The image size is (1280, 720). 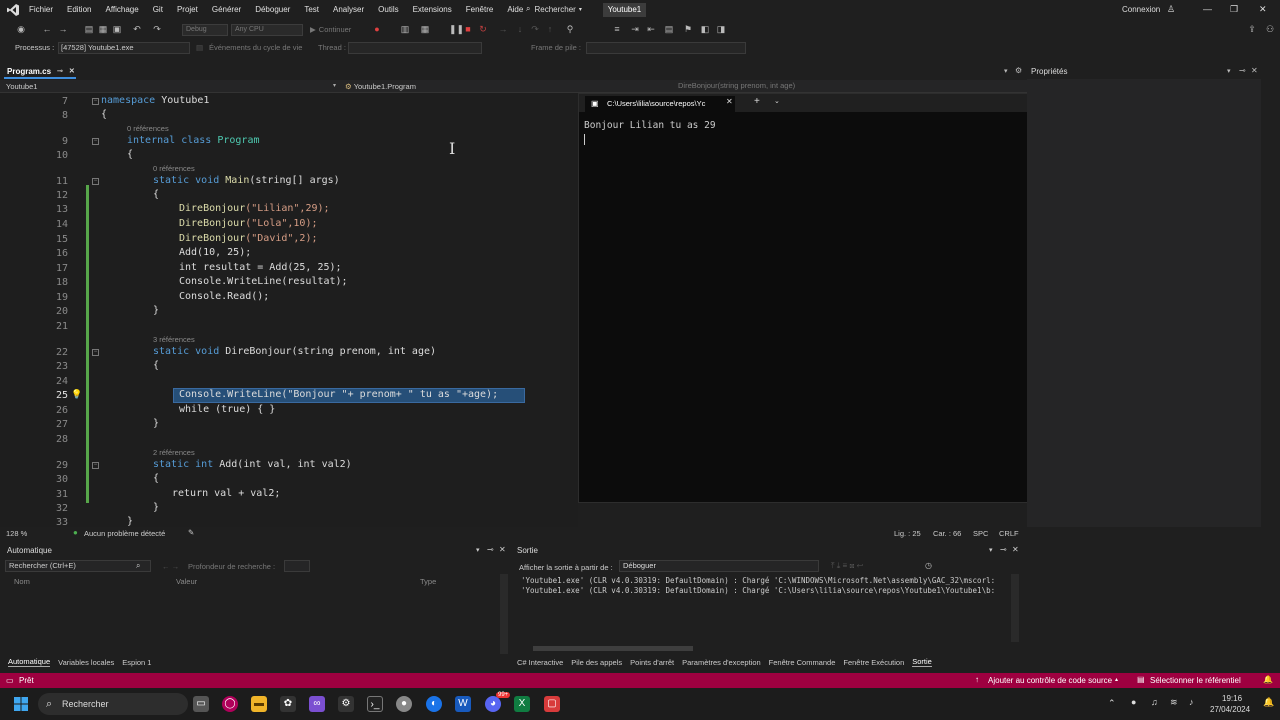 I want to click on settings-icon: ⚙, so click(x=346, y=704).